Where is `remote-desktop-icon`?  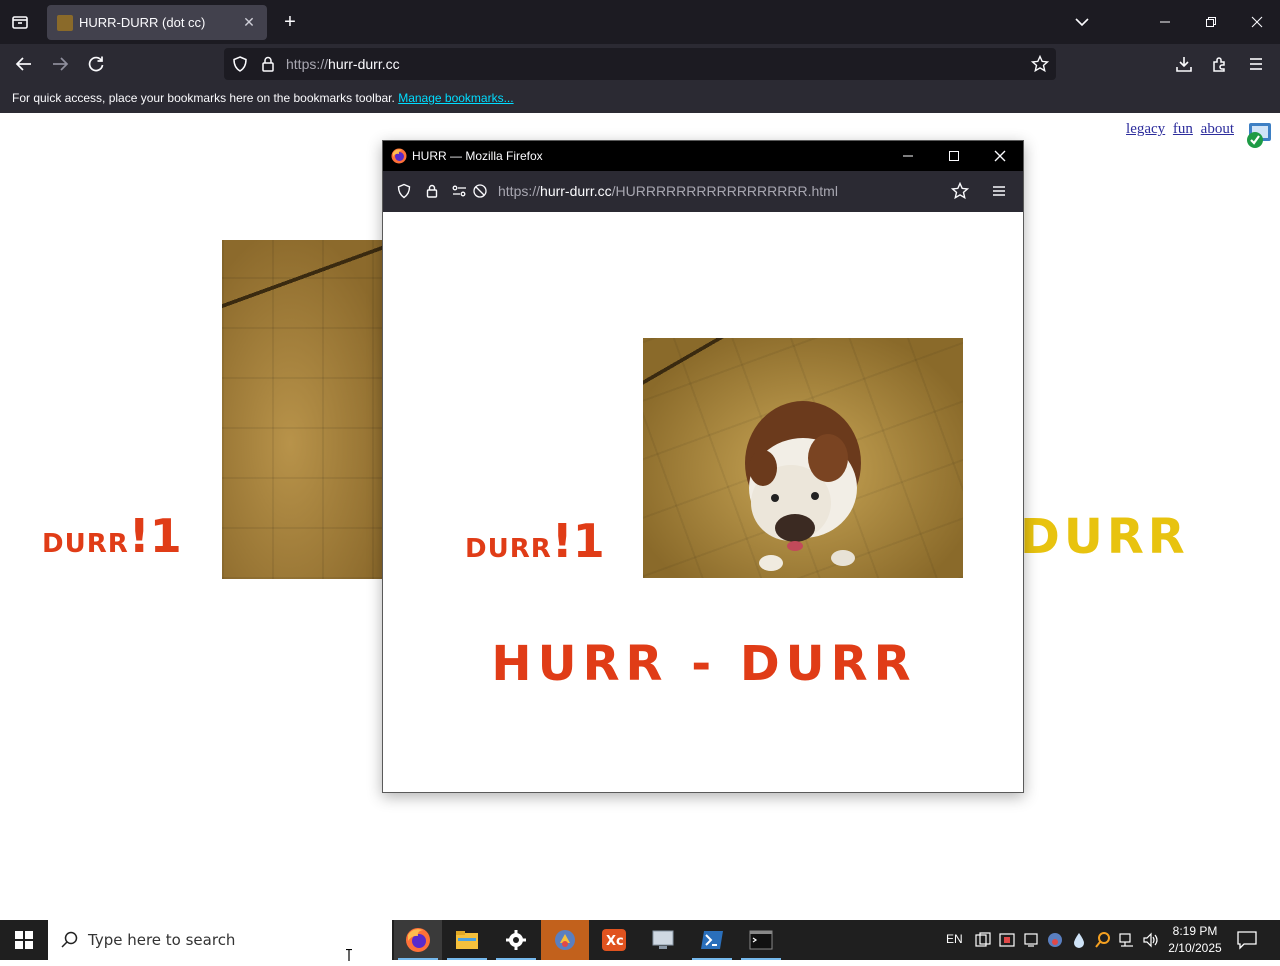 remote-desktop-icon is located at coordinates (663, 940).